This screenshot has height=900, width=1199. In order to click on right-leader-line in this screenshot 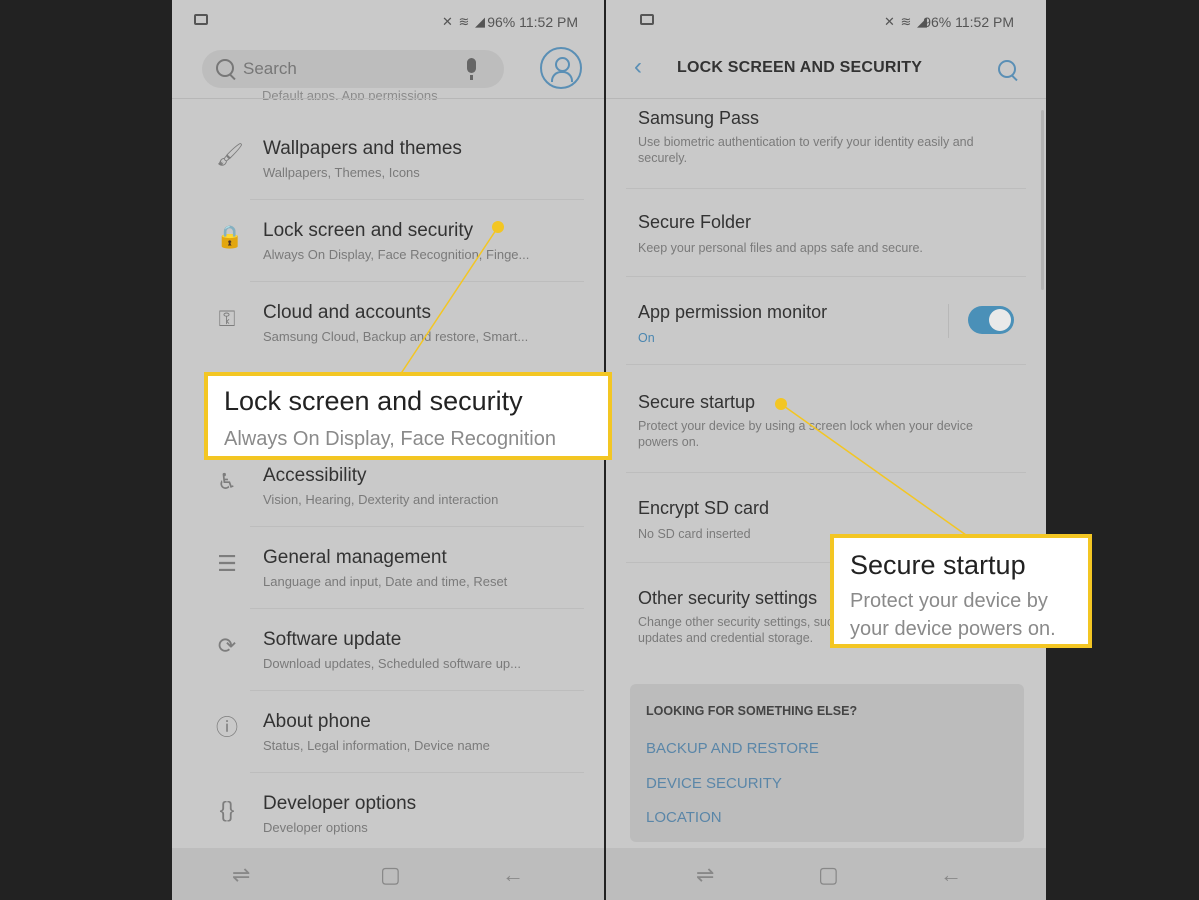, I will do `click(873, 469)`.